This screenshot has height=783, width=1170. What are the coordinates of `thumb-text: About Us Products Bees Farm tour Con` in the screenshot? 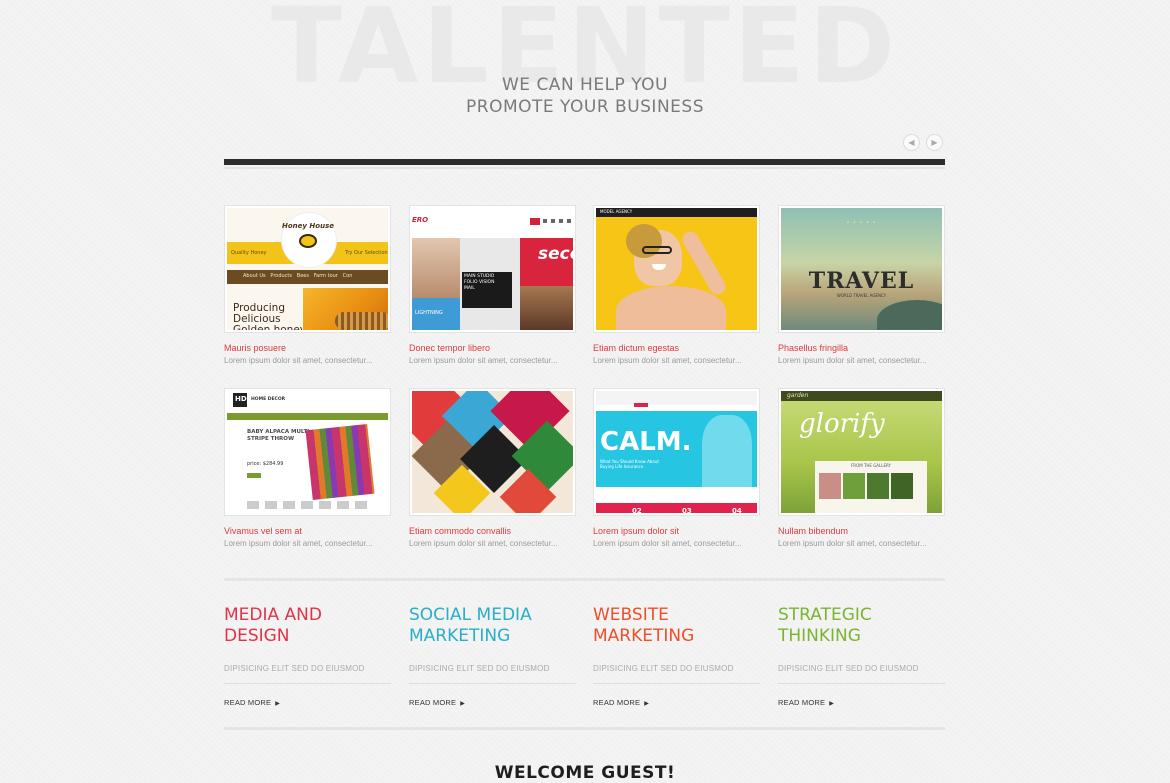 It's located at (298, 276).